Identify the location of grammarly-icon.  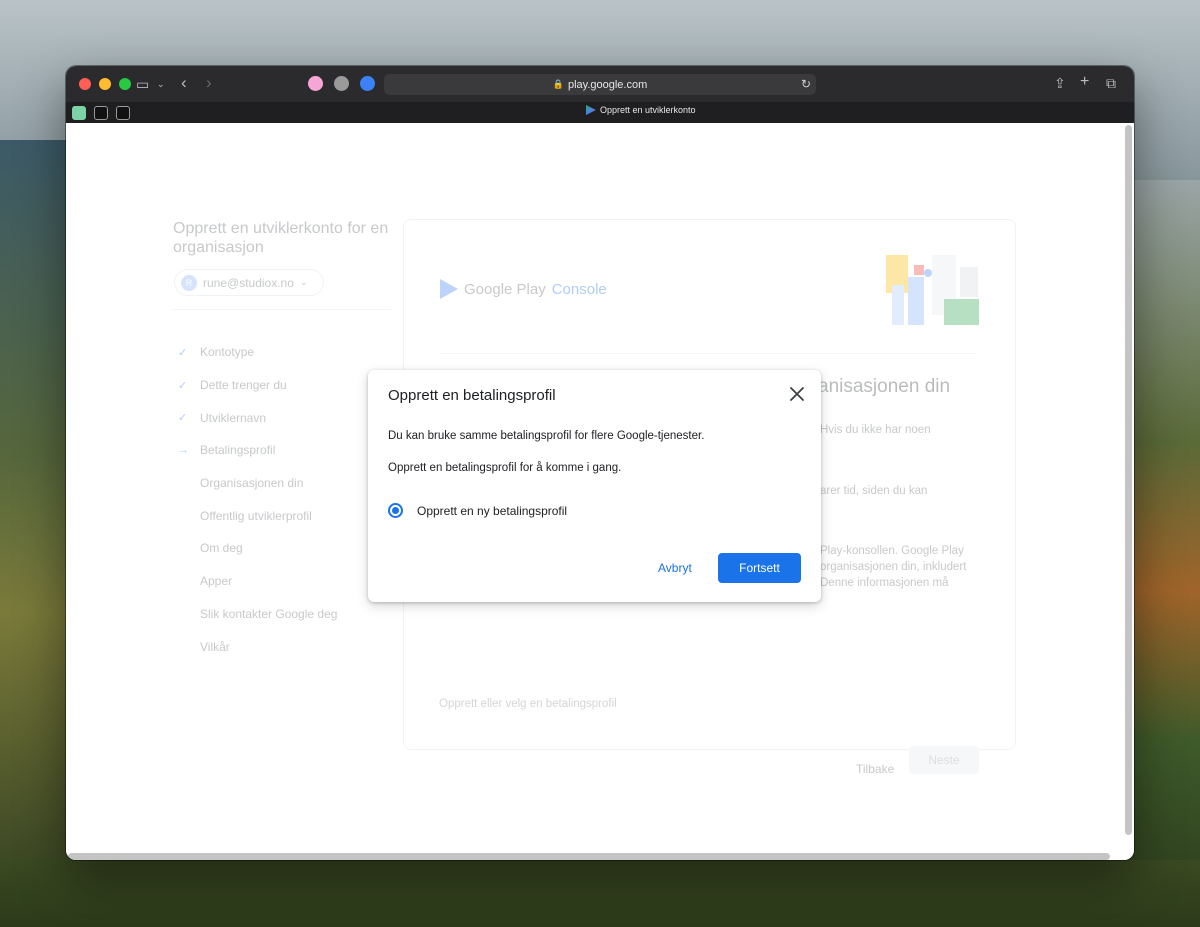
(341, 83).